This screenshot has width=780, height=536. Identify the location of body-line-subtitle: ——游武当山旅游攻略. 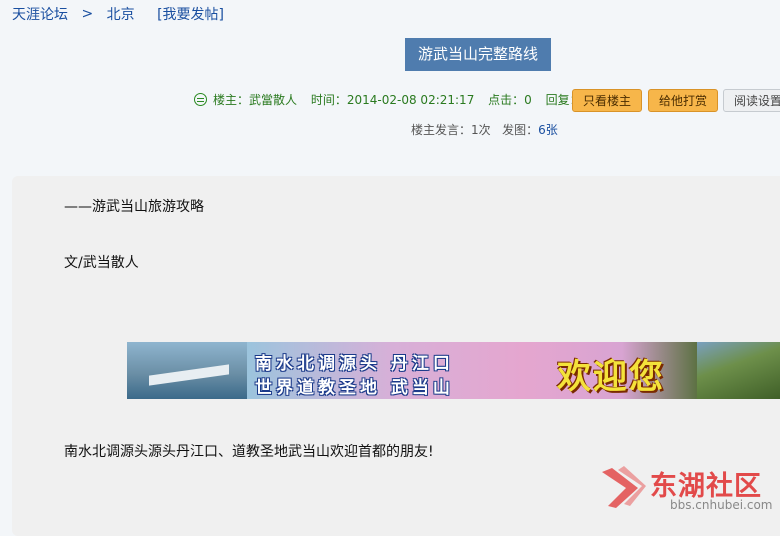
(134, 207).